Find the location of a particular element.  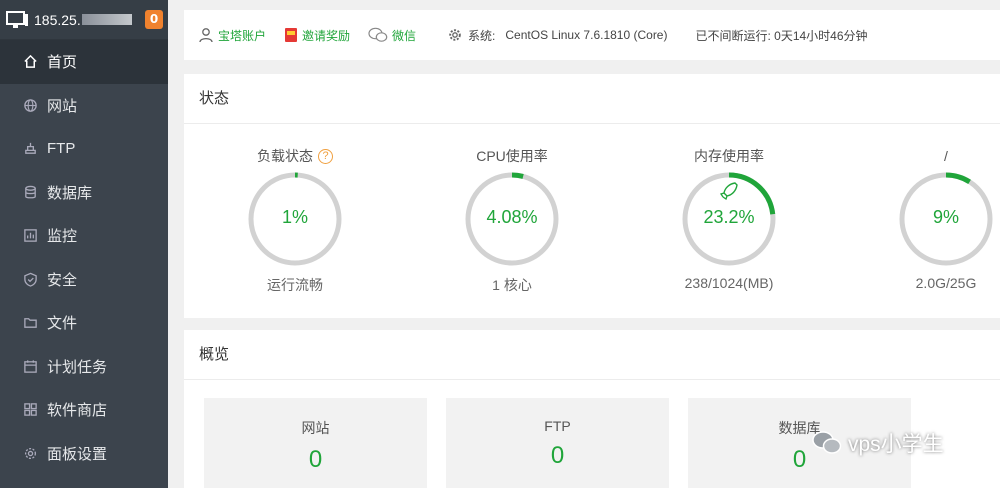

database-icon is located at coordinates (30, 192).